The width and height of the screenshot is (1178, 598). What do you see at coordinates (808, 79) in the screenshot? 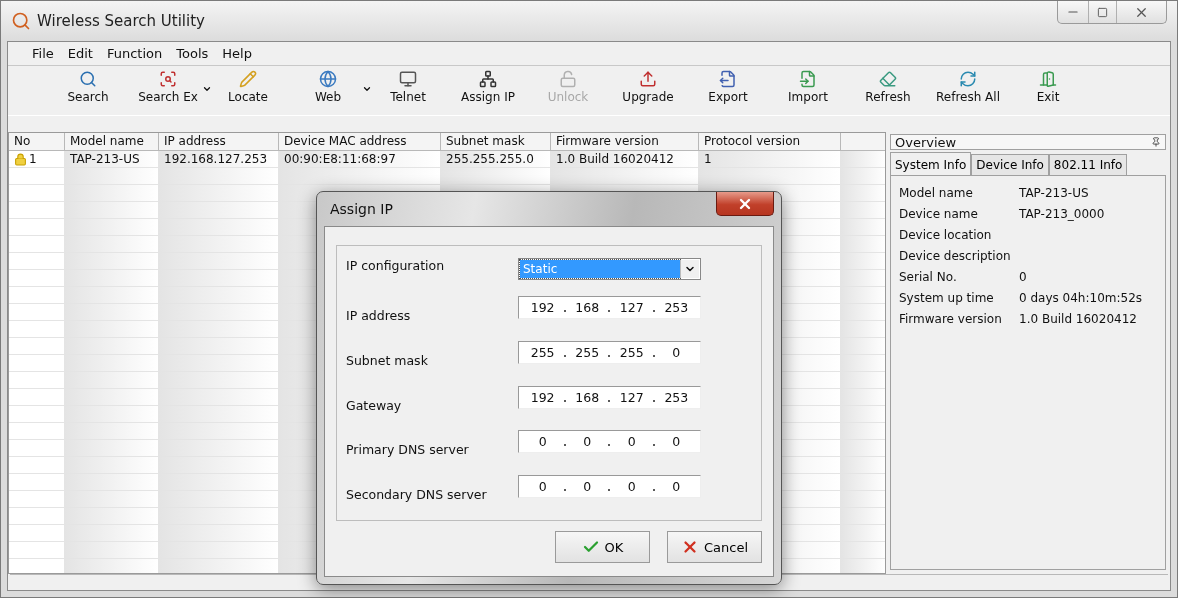
I see `file-import-icon` at bounding box center [808, 79].